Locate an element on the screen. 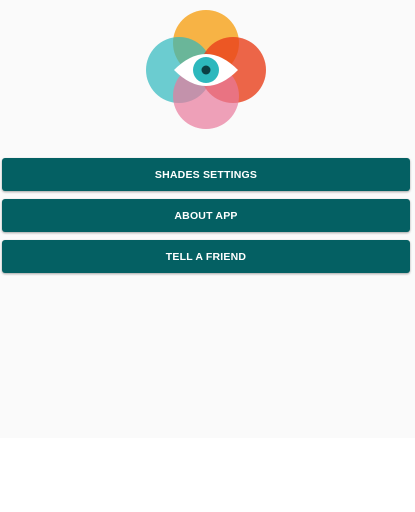 The height and width of the screenshot is (512, 415). shades-settings-button: SHADES SETTINGS is located at coordinates (206, 174).